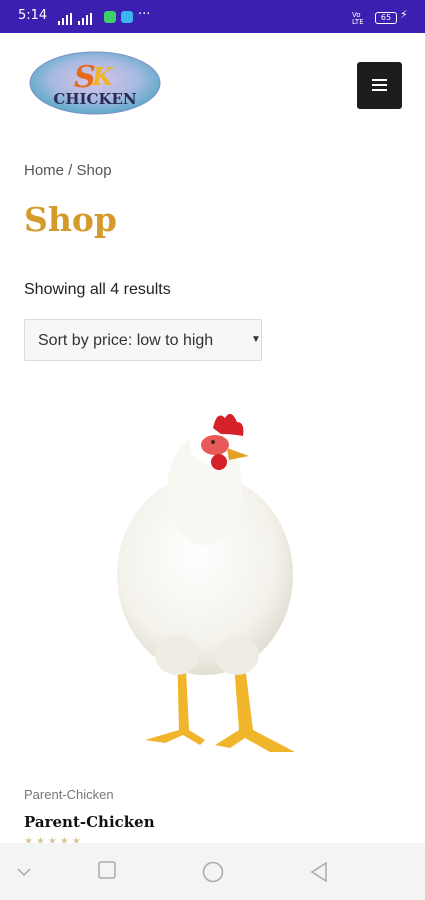  I want to click on breadcrumb: Home / Shop, so click(68, 170).